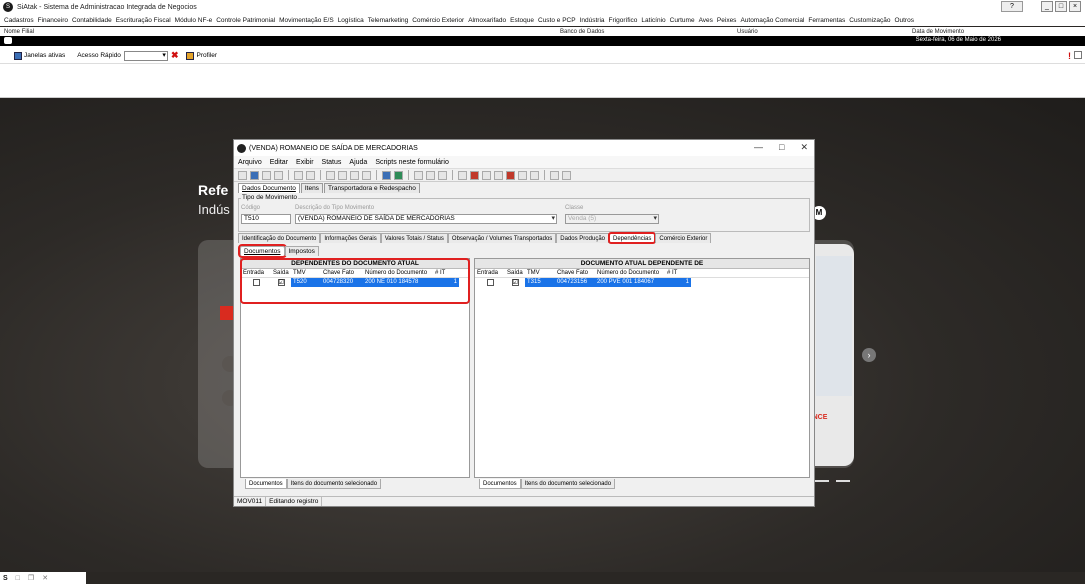 The image size is (1085, 584). Describe the element at coordinates (1047, 6) in the screenshot. I see `minimize-button: _` at that location.